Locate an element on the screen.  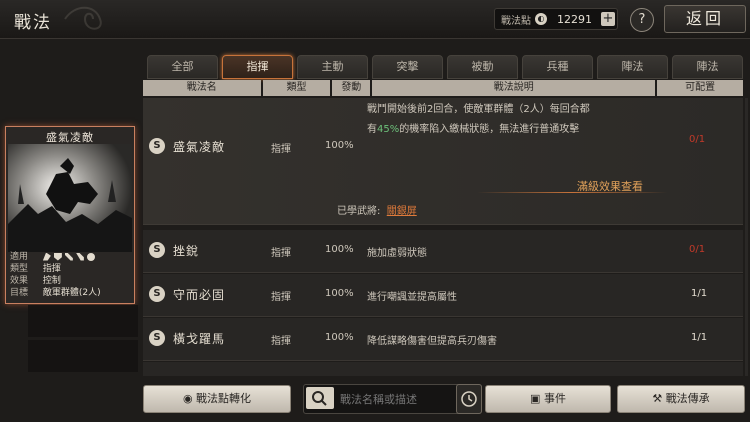
link-divider is located at coordinates (572, 192).